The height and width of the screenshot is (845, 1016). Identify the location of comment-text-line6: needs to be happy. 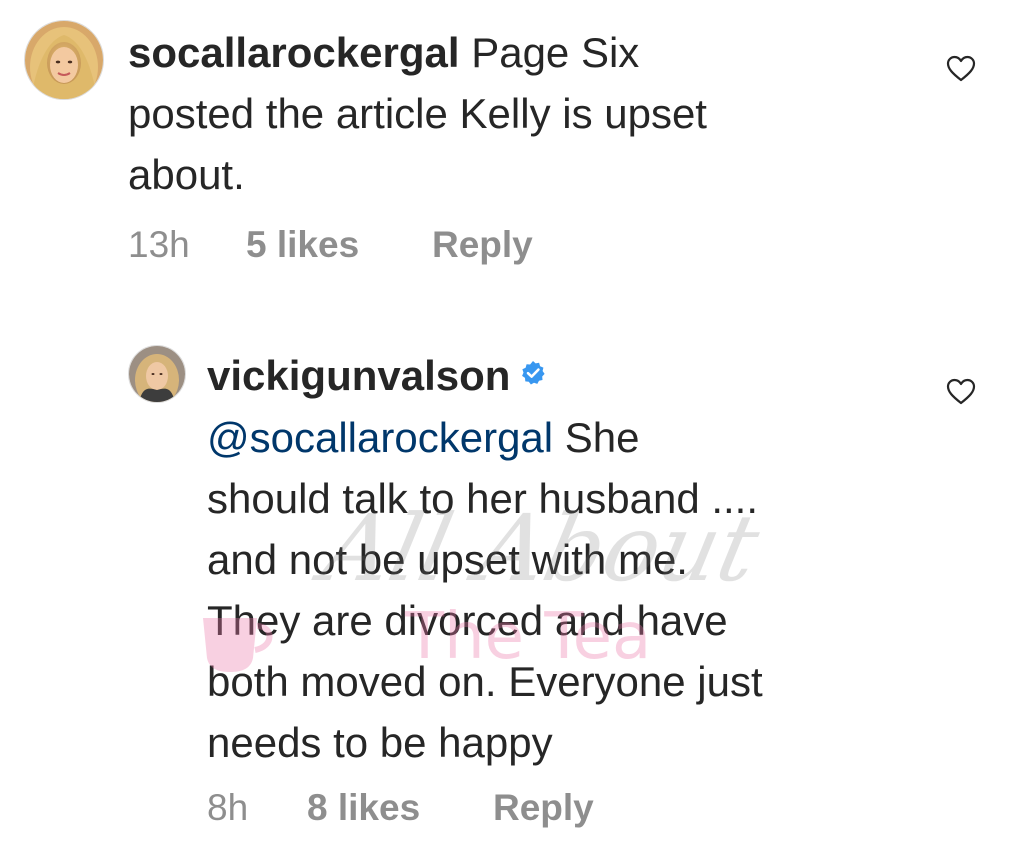
(380, 742).